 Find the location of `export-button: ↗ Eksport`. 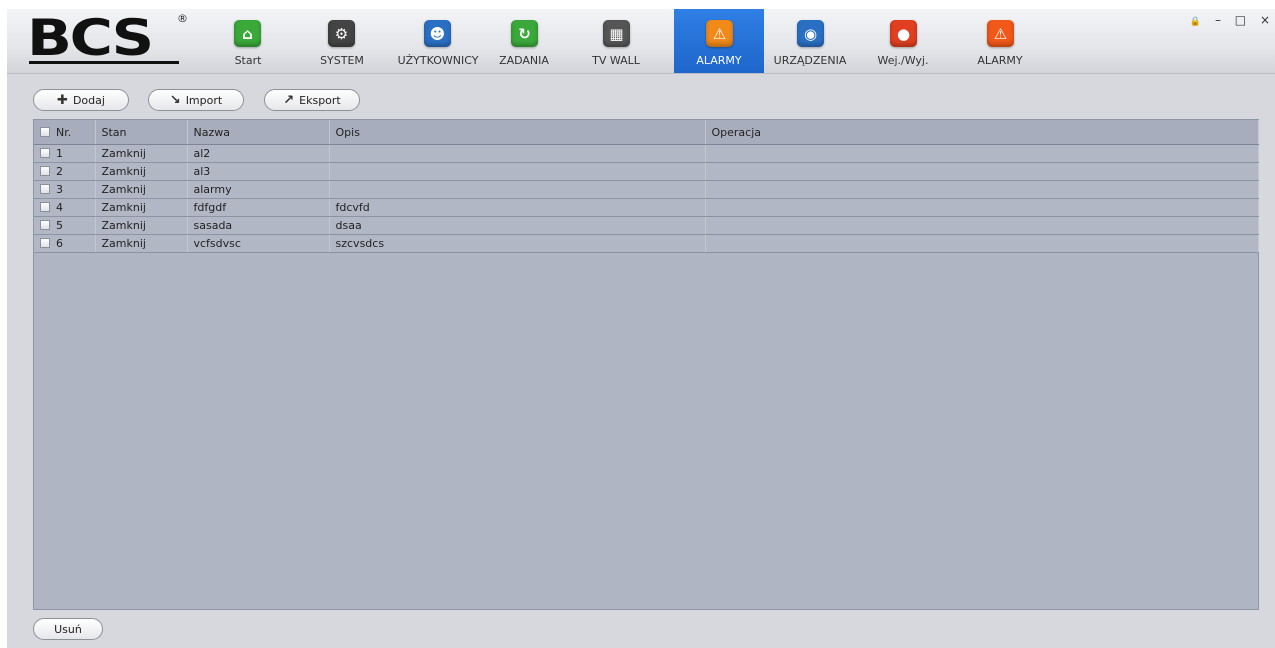

export-button: ↗ Eksport is located at coordinates (312, 100).